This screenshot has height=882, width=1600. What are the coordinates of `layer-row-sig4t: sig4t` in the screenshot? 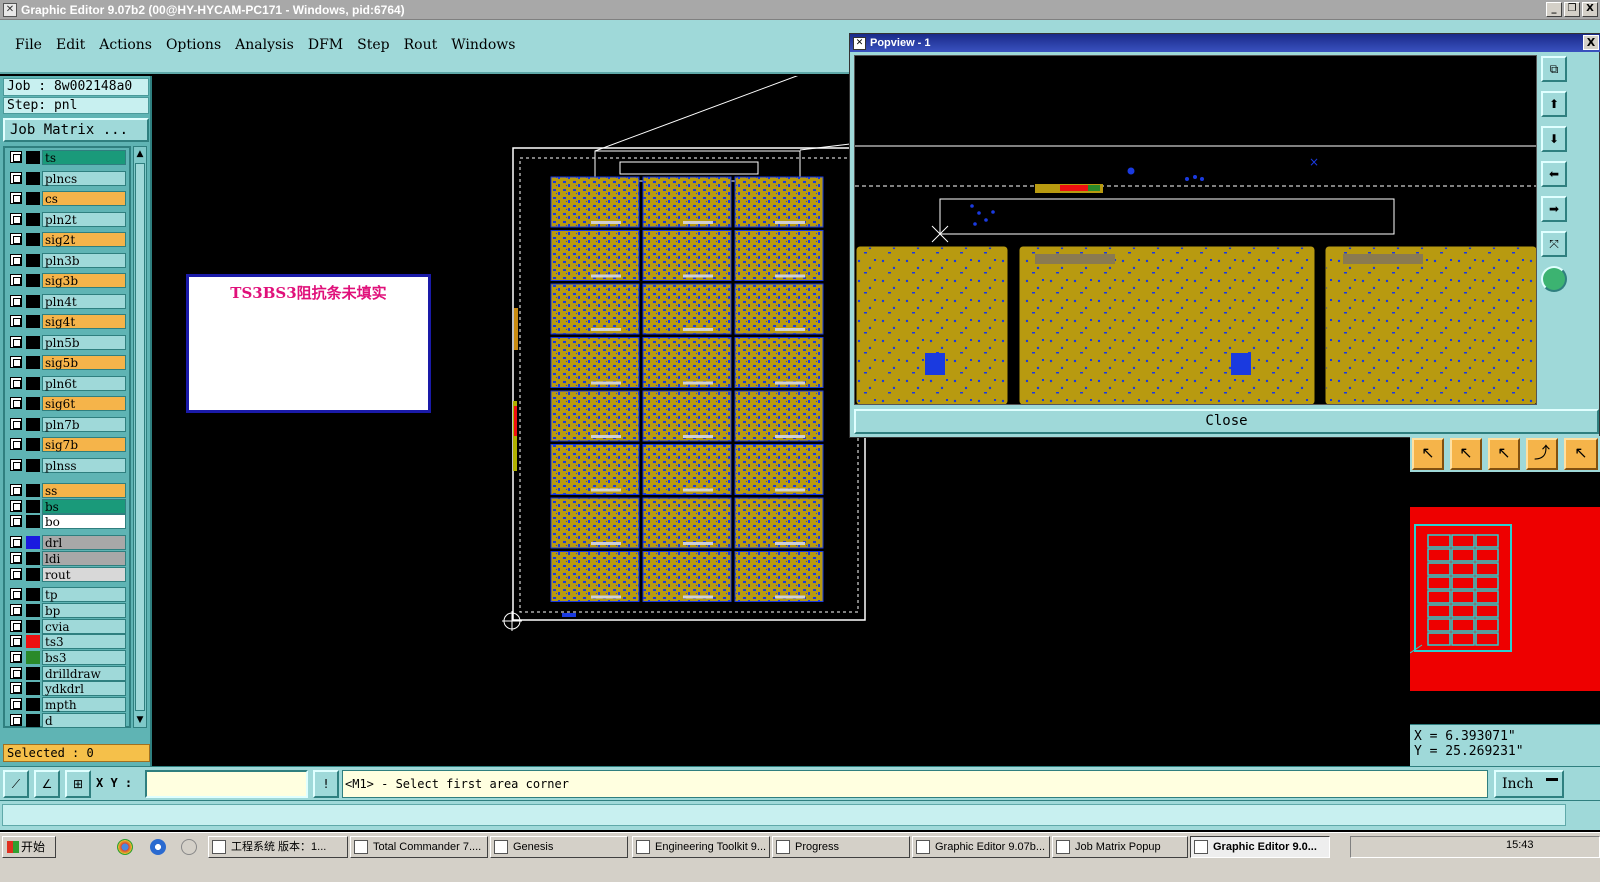 It's located at (67, 321).